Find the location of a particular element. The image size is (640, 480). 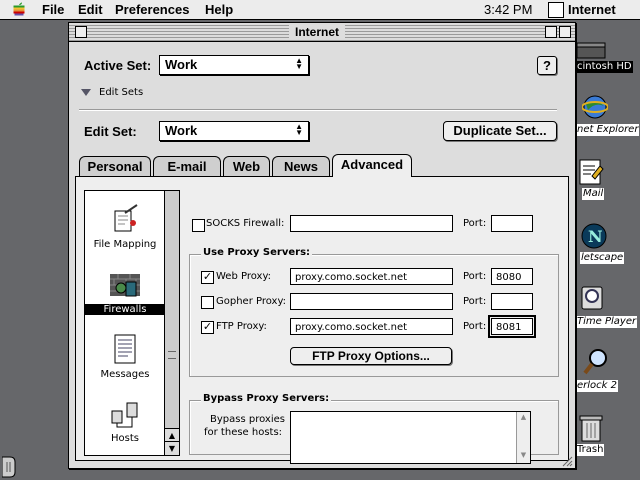

bypass-hosts-textarea: ▲ ▼ is located at coordinates (410, 437).